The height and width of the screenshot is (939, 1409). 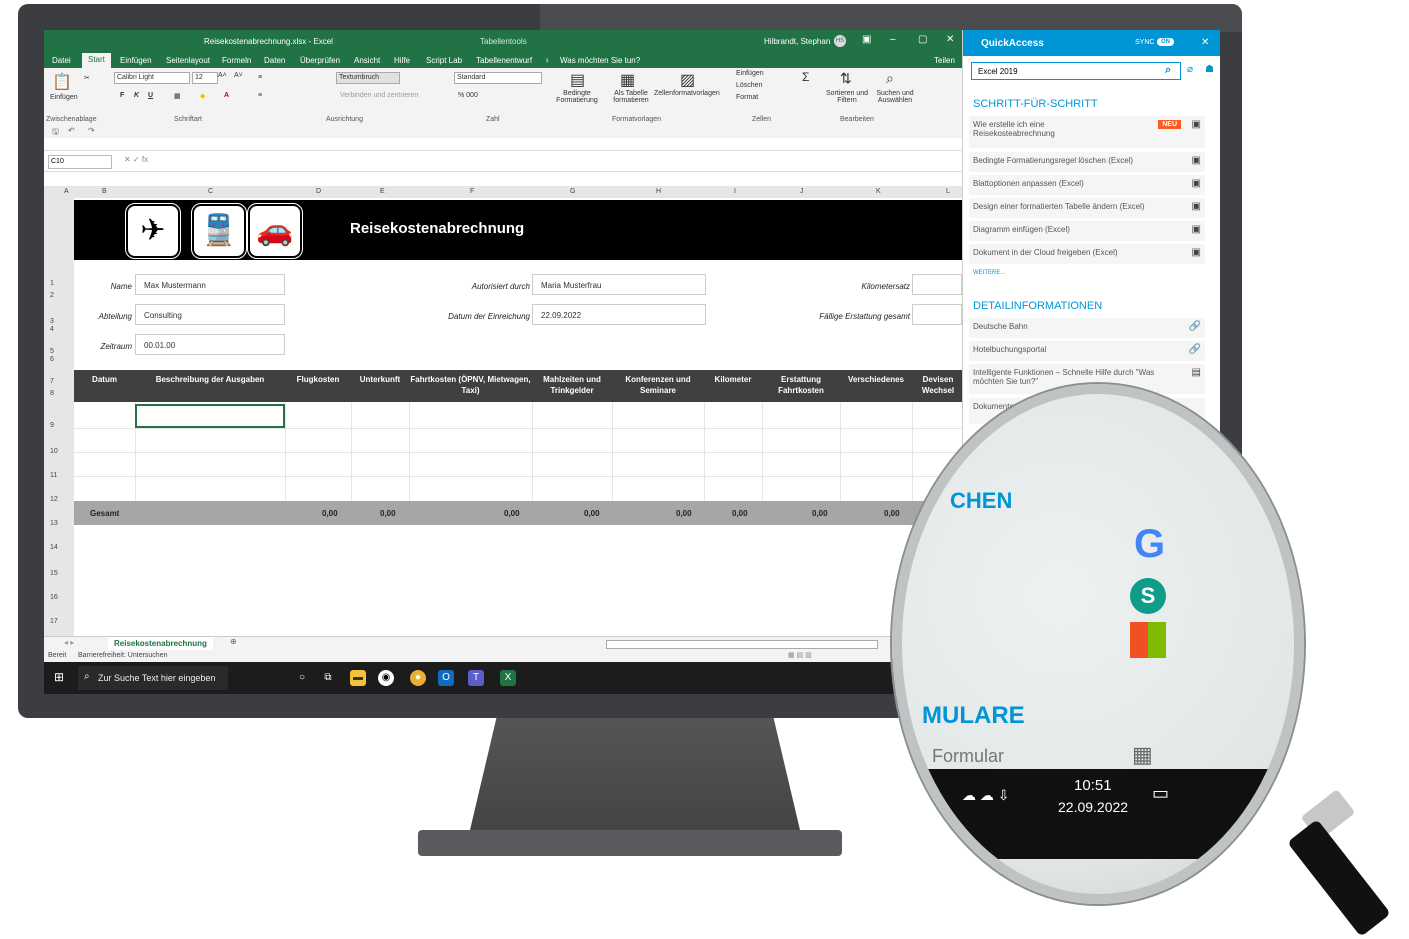 I want to click on tab-ueberpruefen: Überprüfen, so click(x=320, y=60).